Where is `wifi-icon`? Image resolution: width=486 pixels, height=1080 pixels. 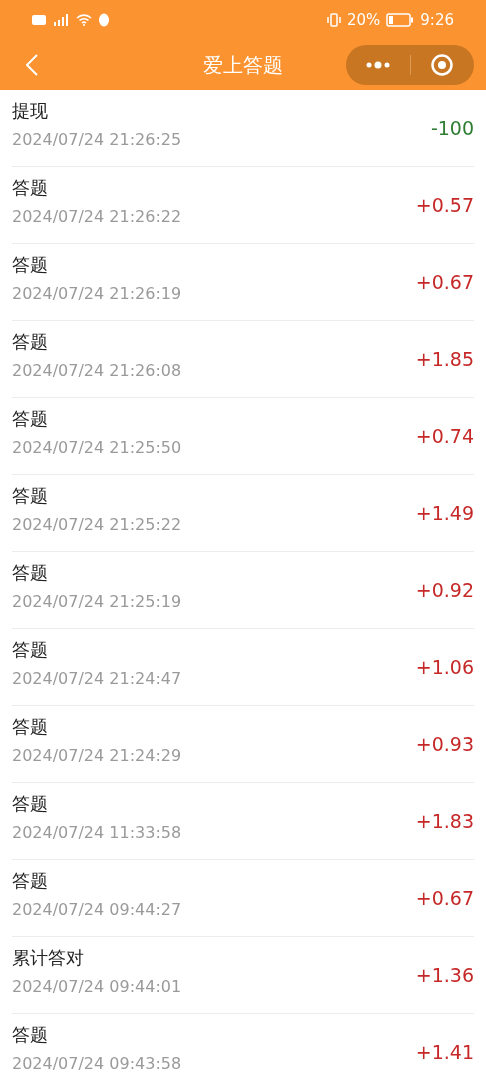 wifi-icon is located at coordinates (84, 20).